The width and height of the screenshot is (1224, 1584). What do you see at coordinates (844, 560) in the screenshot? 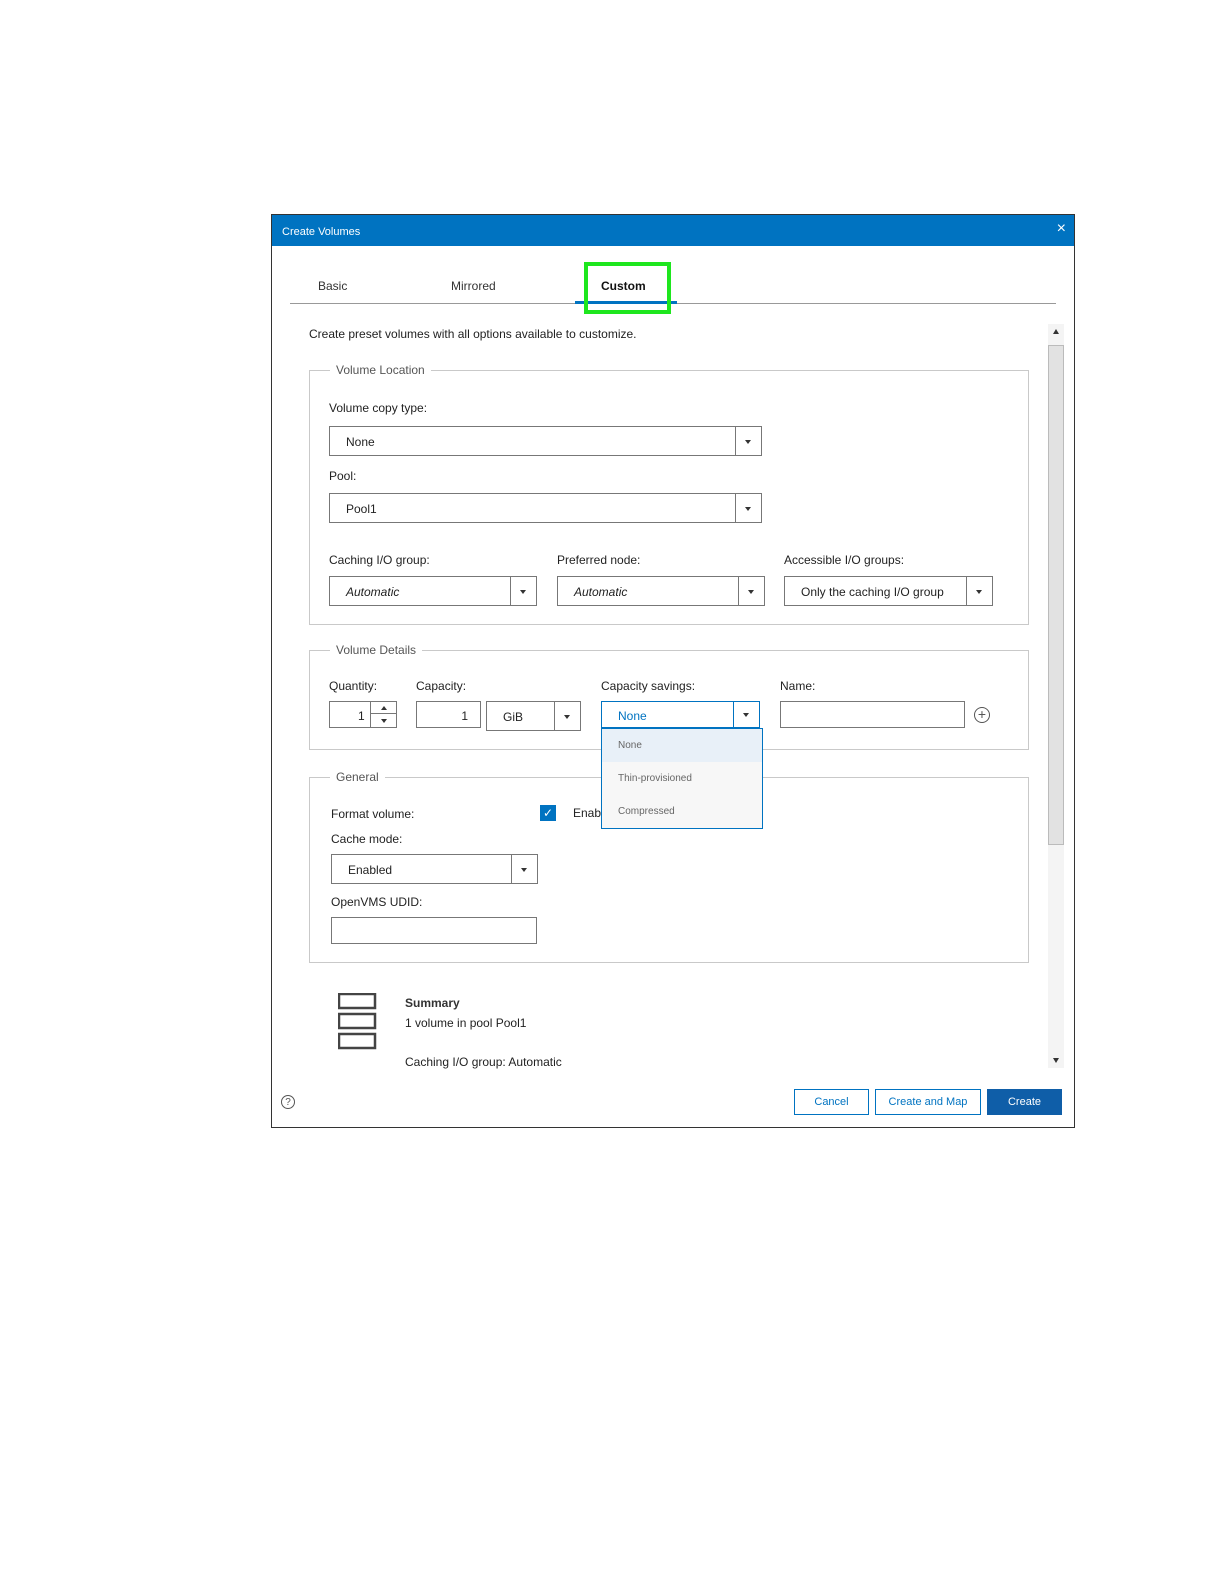
I see `accessible-io-groups-label: Accessible I/O groups:` at bounding box center [844, 560].